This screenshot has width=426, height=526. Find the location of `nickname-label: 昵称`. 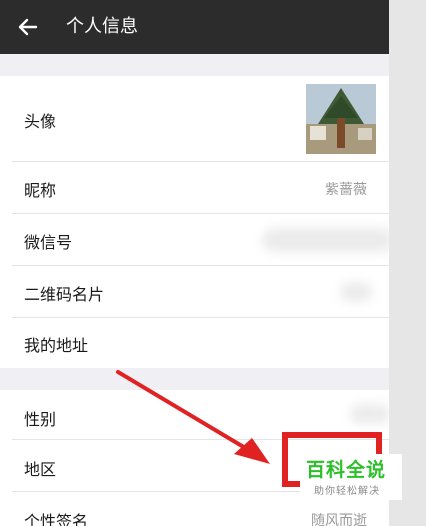

nickname-label: 昵称 is located at coordinates (40, 190).